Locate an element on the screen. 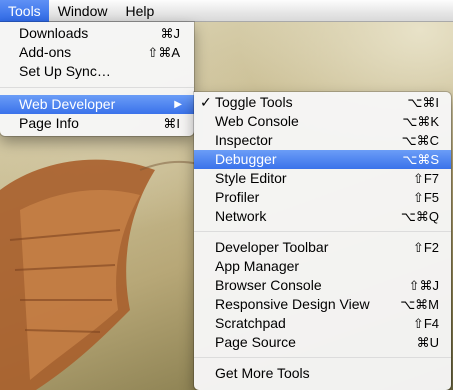 This screenshot has width=453, height=390. menu-item-page-info: Page Info ⌘I is located at coordinates (97, 123).